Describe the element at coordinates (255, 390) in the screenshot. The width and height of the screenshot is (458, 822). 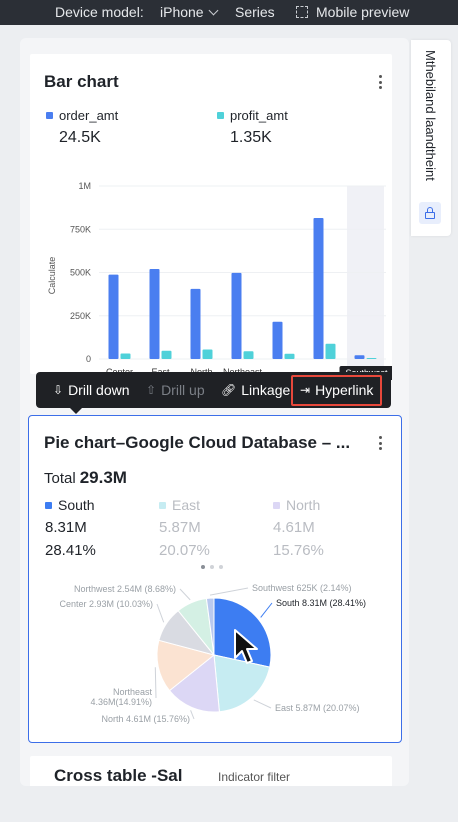
I see `linkage-button: 🔗︎ Linkage` at that location.